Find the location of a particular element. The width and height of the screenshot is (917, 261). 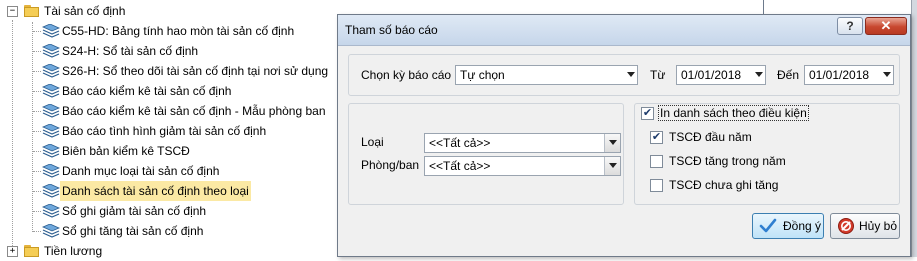

period-select: Tự chọn is located at coordinates (546, 75).